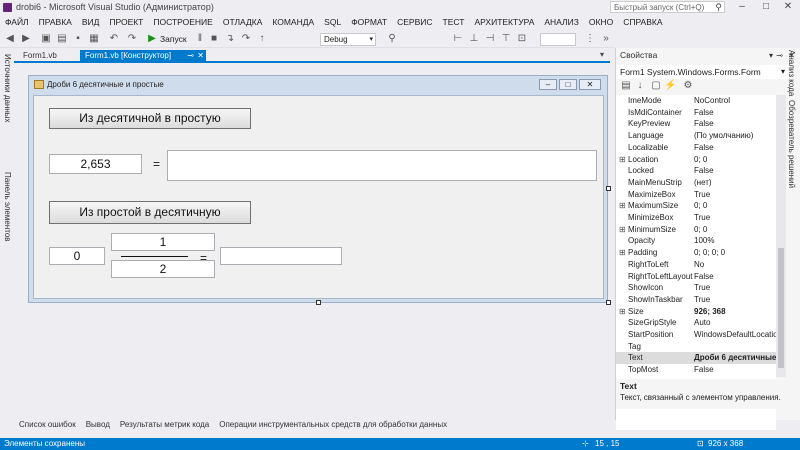  What do you see at coordinates (696, 300) in the screenshot?
I see `property-row: ShowInTaskbar True` at bounding box center [696, 300].